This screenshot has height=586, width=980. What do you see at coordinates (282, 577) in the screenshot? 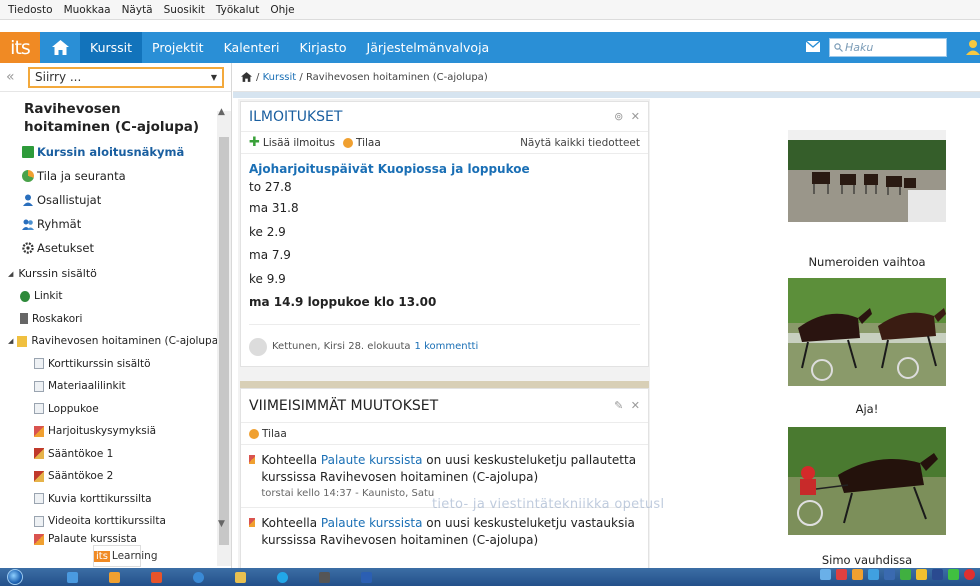
I see `taskbar-app-skype` at bounding box center [282, 577].